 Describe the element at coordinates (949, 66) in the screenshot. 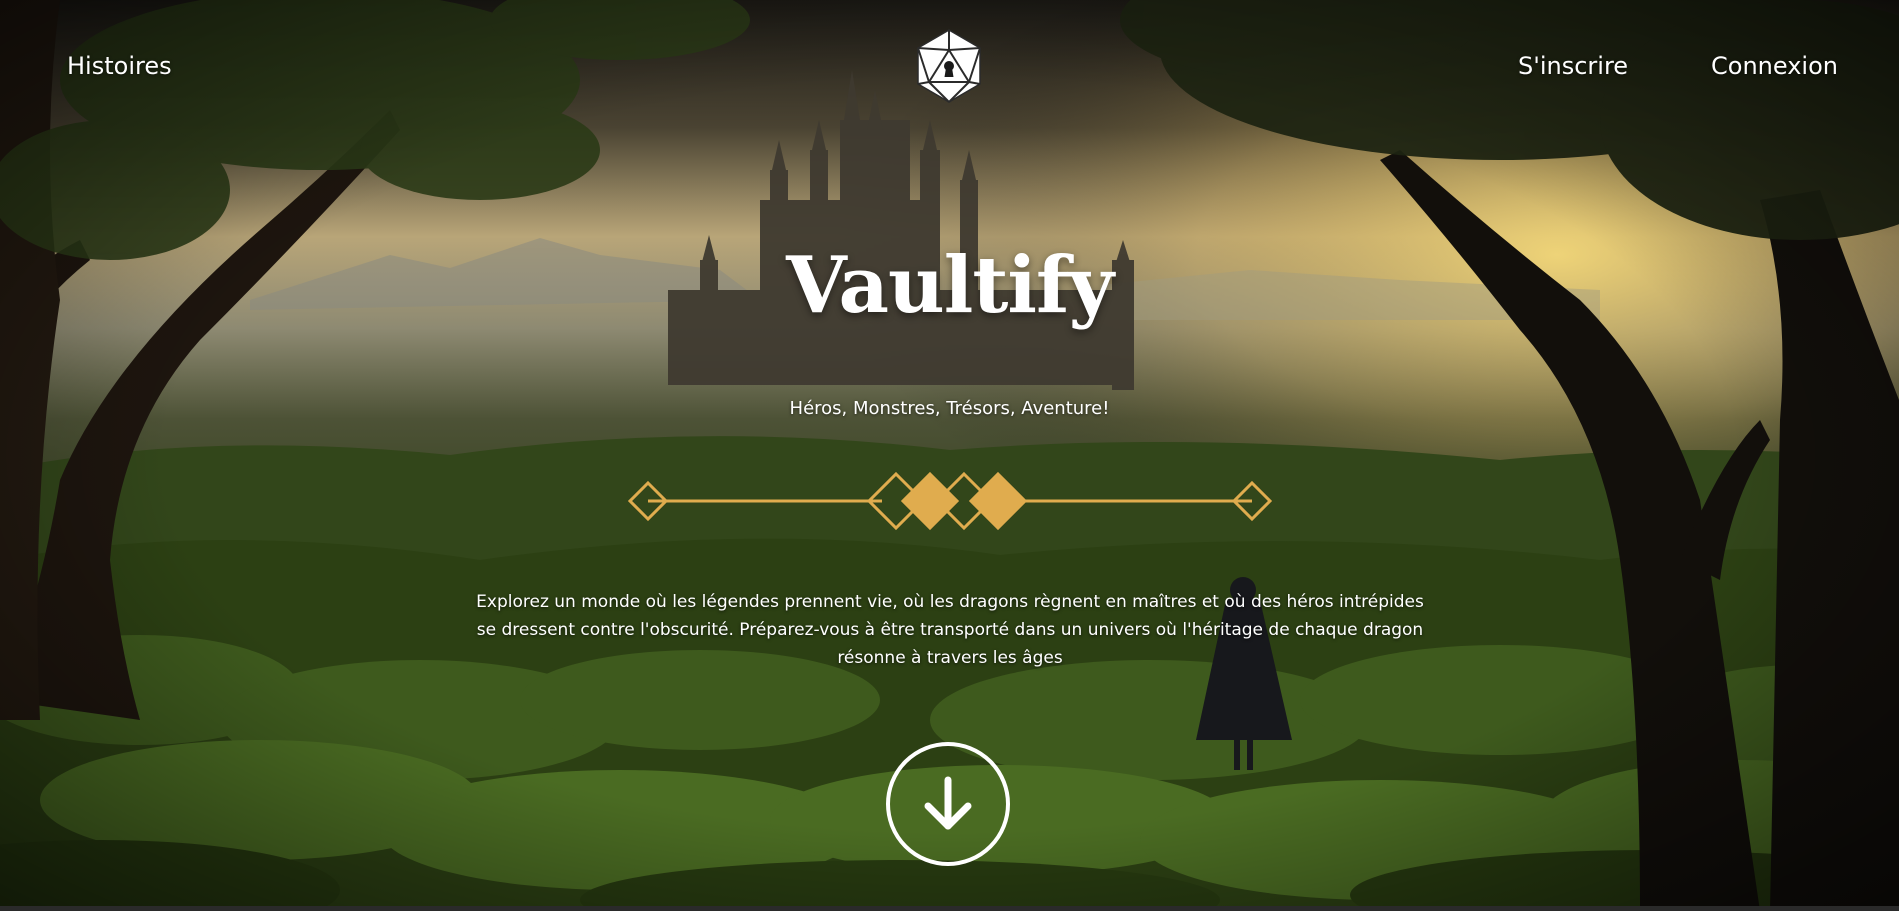

I see `d20-lock-icon` at that location.